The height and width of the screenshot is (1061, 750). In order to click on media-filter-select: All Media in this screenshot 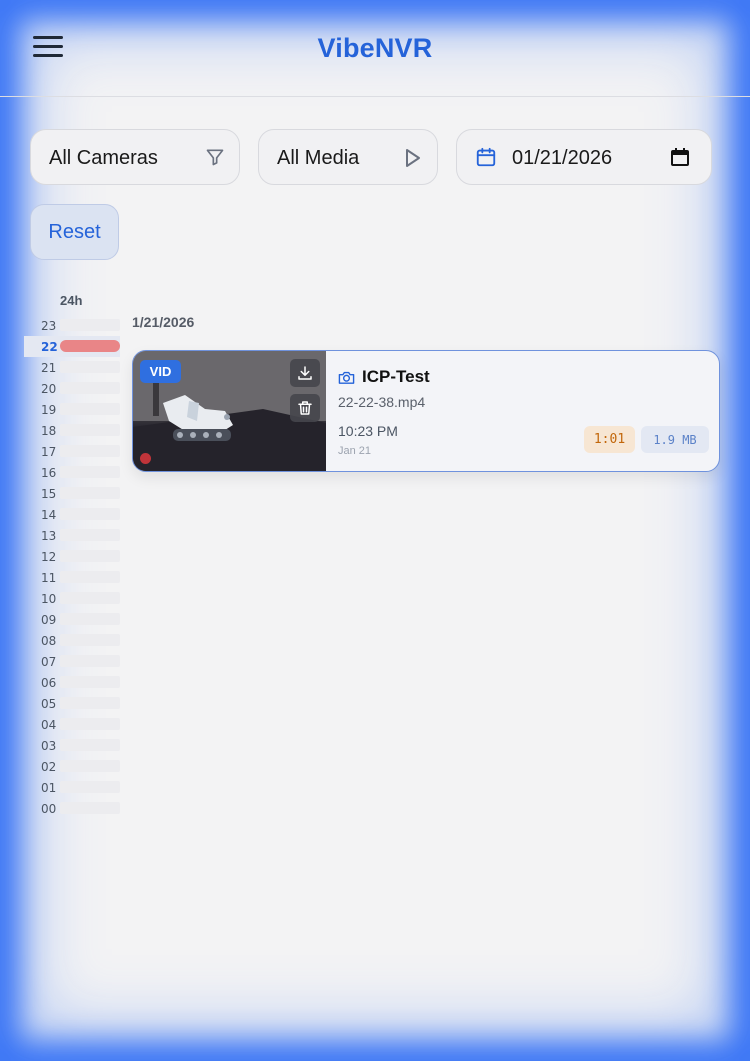, I will do `click(348, 157)`.